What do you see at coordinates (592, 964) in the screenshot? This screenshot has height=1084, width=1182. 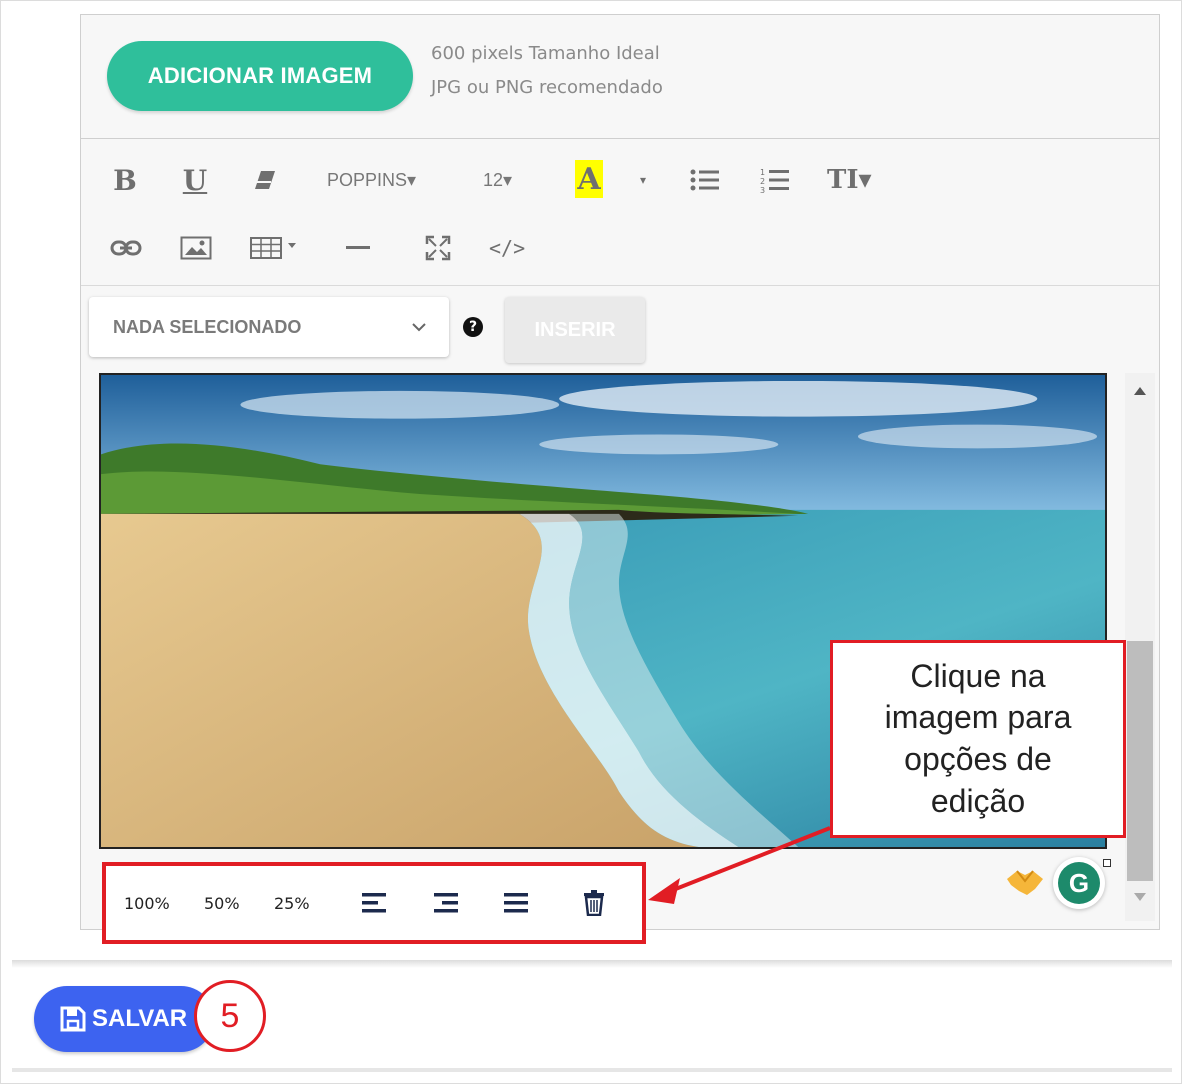 I see `footer-divider` at bounding box center [592, 964].